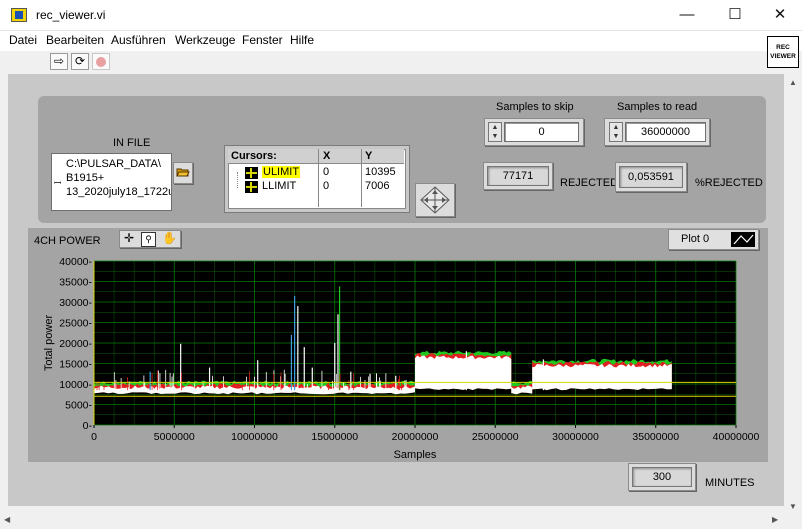 The height and width of the screenshot is (529, 802). I want to click on x-axis-label: Samples, so click(415, 455).